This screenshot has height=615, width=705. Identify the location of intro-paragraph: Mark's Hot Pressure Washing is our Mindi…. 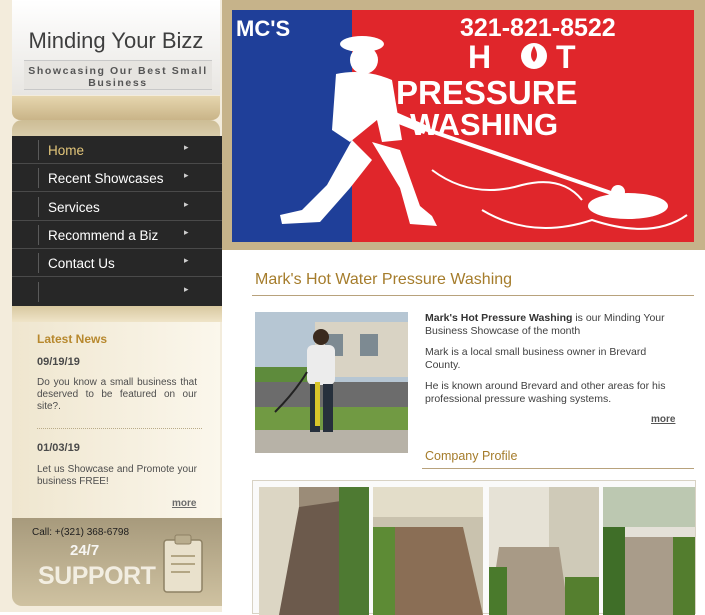
(552, 324).